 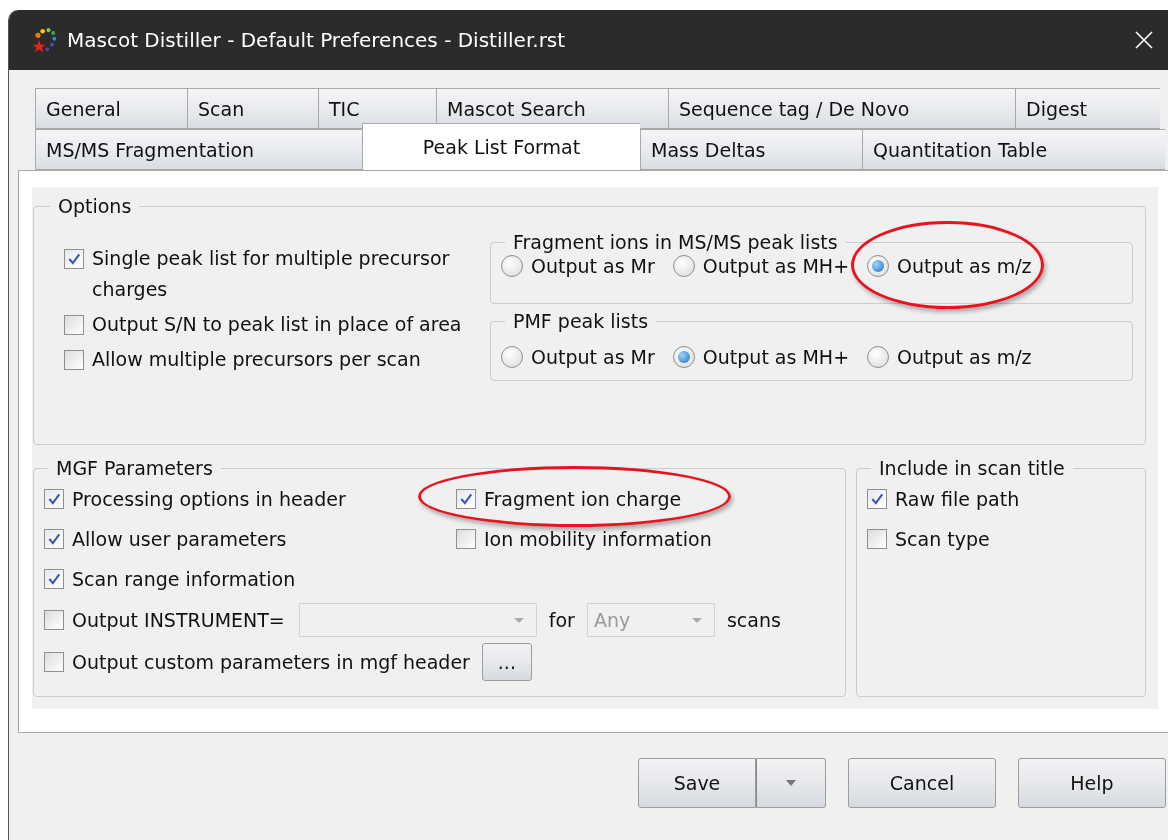 What do you see at coordinates (972, 468) in the screenshot?
I see `group-title: Include in scan title` at bounding box center [972, 468].